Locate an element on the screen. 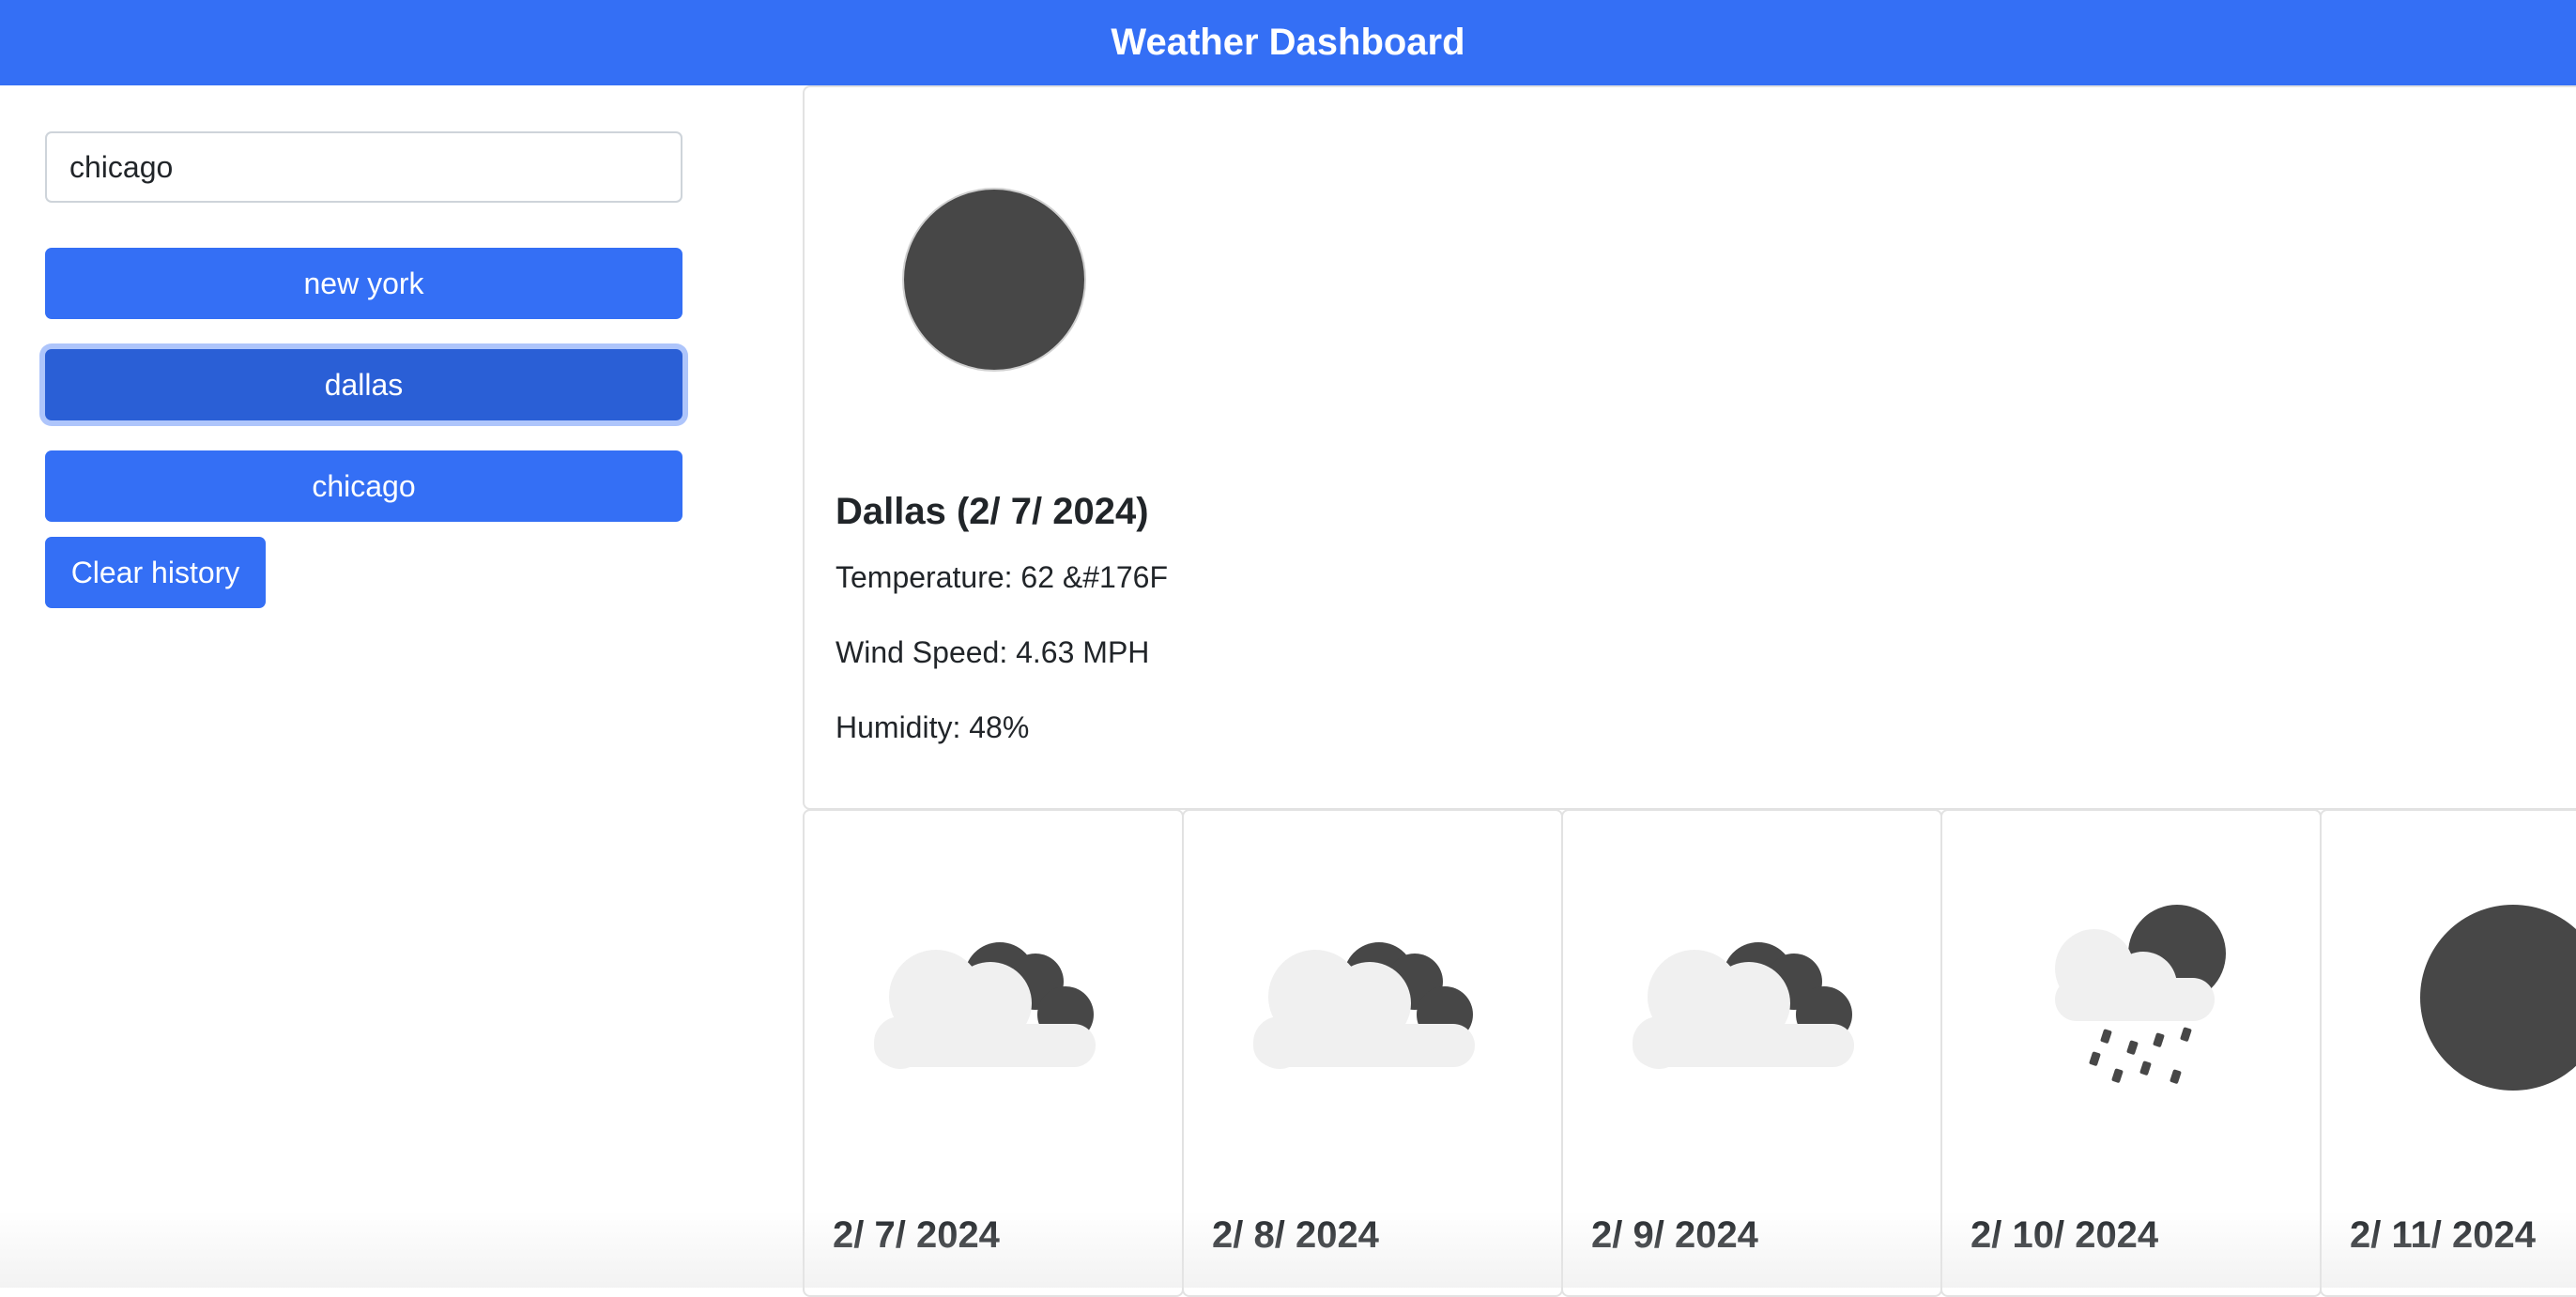 The image size is (2576, 1297). forecast-card: 2/ 7/ 2024 is located at coordinates (994, 1053).